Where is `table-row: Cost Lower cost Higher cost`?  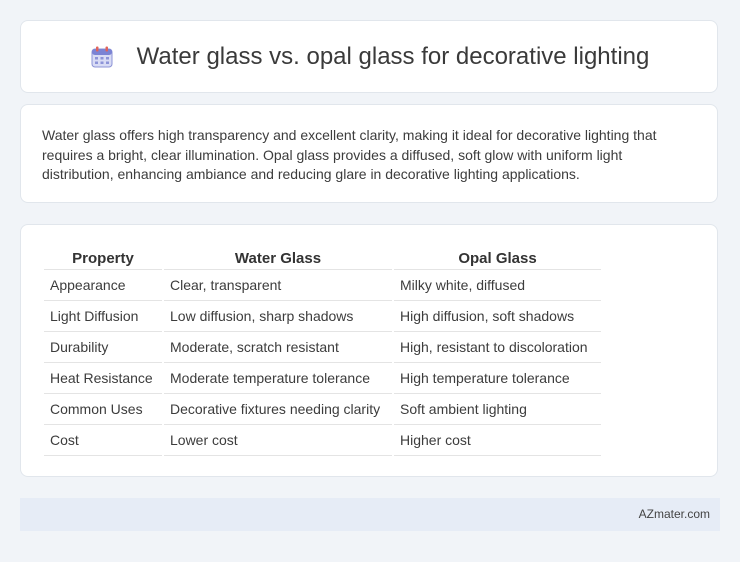 table-row: Cost Lower cost Higher cost is located at coordinates (322, 440).